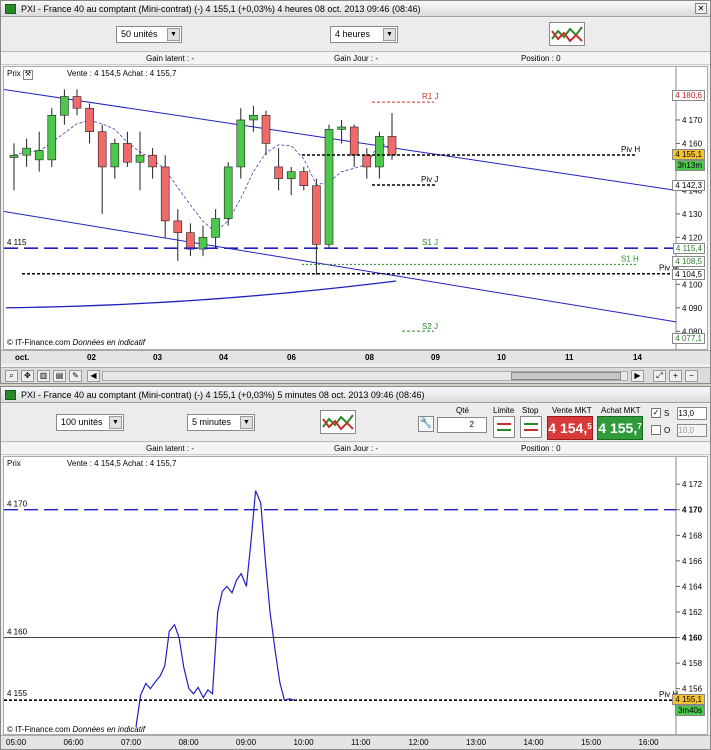  Describe the element at coordinates (82, 422) in the screenshot. I see `units-value: 100 unités` at that location.